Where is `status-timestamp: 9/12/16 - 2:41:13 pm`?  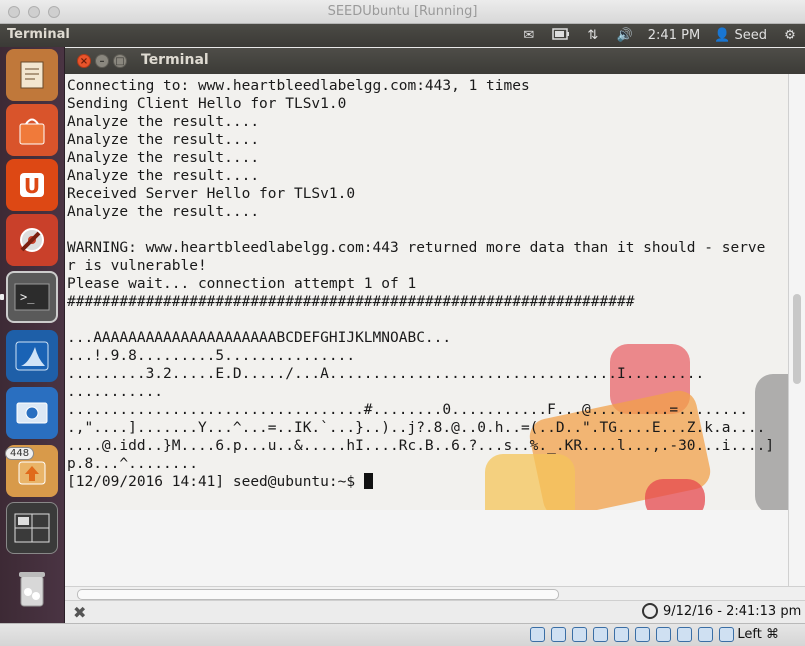 status-timestamp: 9/12/16 - 2:41:13 pm is located at coordinates (732, 611).